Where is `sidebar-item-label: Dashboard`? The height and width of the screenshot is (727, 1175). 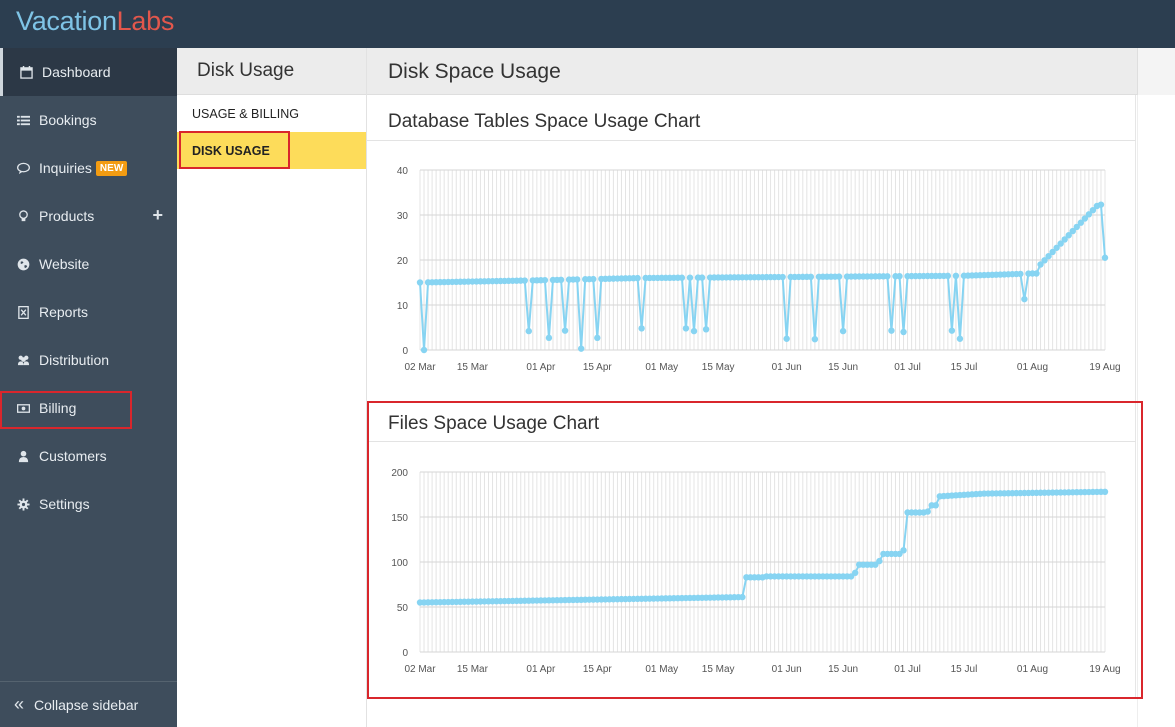 sidebar-item-label: Dashboard is located at coordinates (76, 72).